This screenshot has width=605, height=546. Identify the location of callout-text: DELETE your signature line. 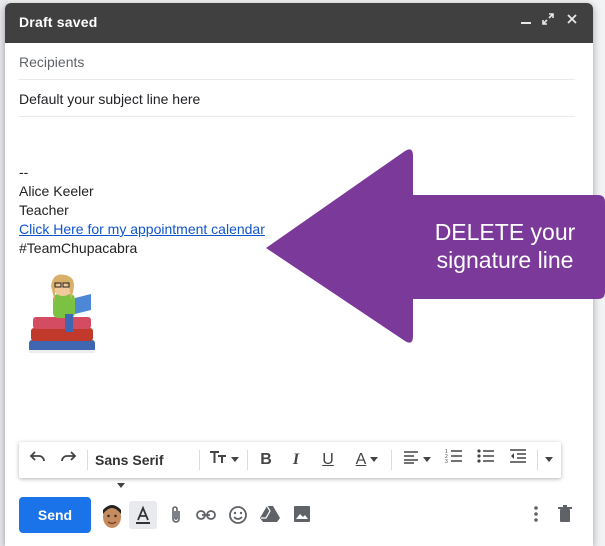
(505, 246).